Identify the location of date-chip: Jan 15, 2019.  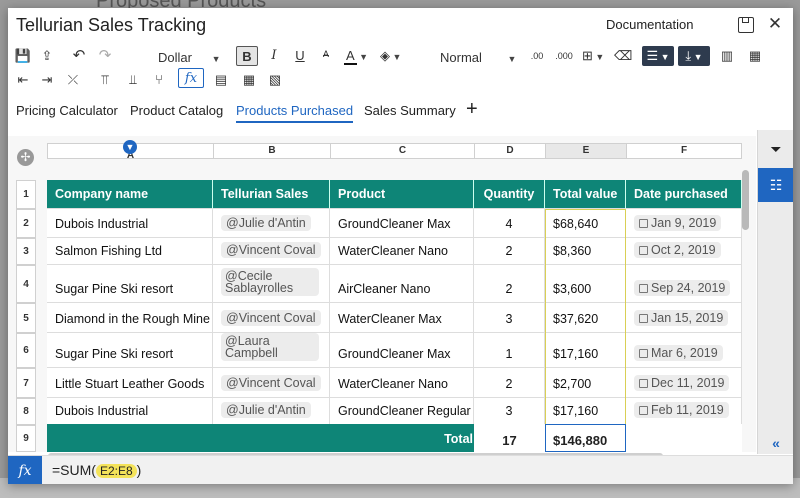
(681, 318).